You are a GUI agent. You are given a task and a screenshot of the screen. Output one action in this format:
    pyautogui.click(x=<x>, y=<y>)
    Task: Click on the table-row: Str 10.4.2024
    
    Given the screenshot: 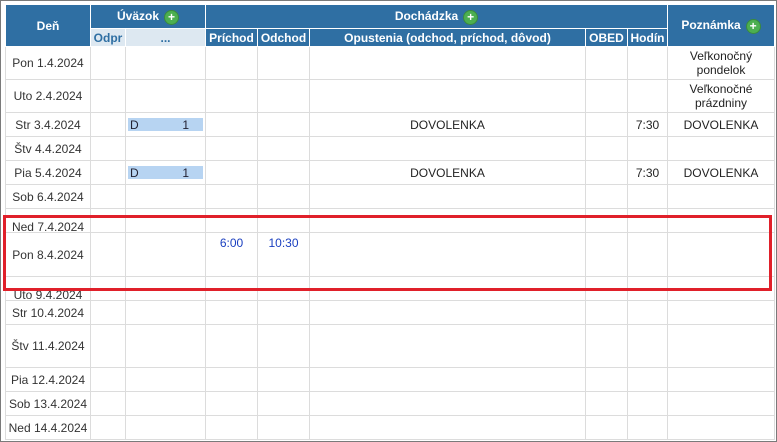 What is the action you would take?
    pyautogui.click(x=390, y=312)
    